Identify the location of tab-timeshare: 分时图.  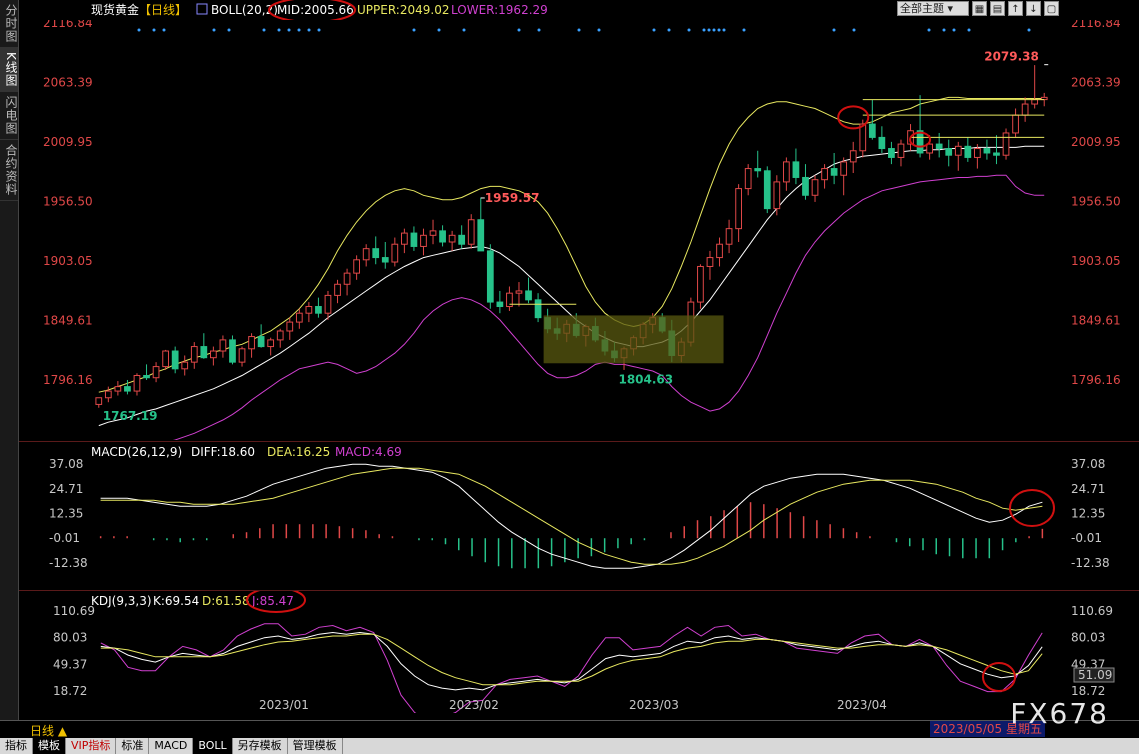
(9, 24).